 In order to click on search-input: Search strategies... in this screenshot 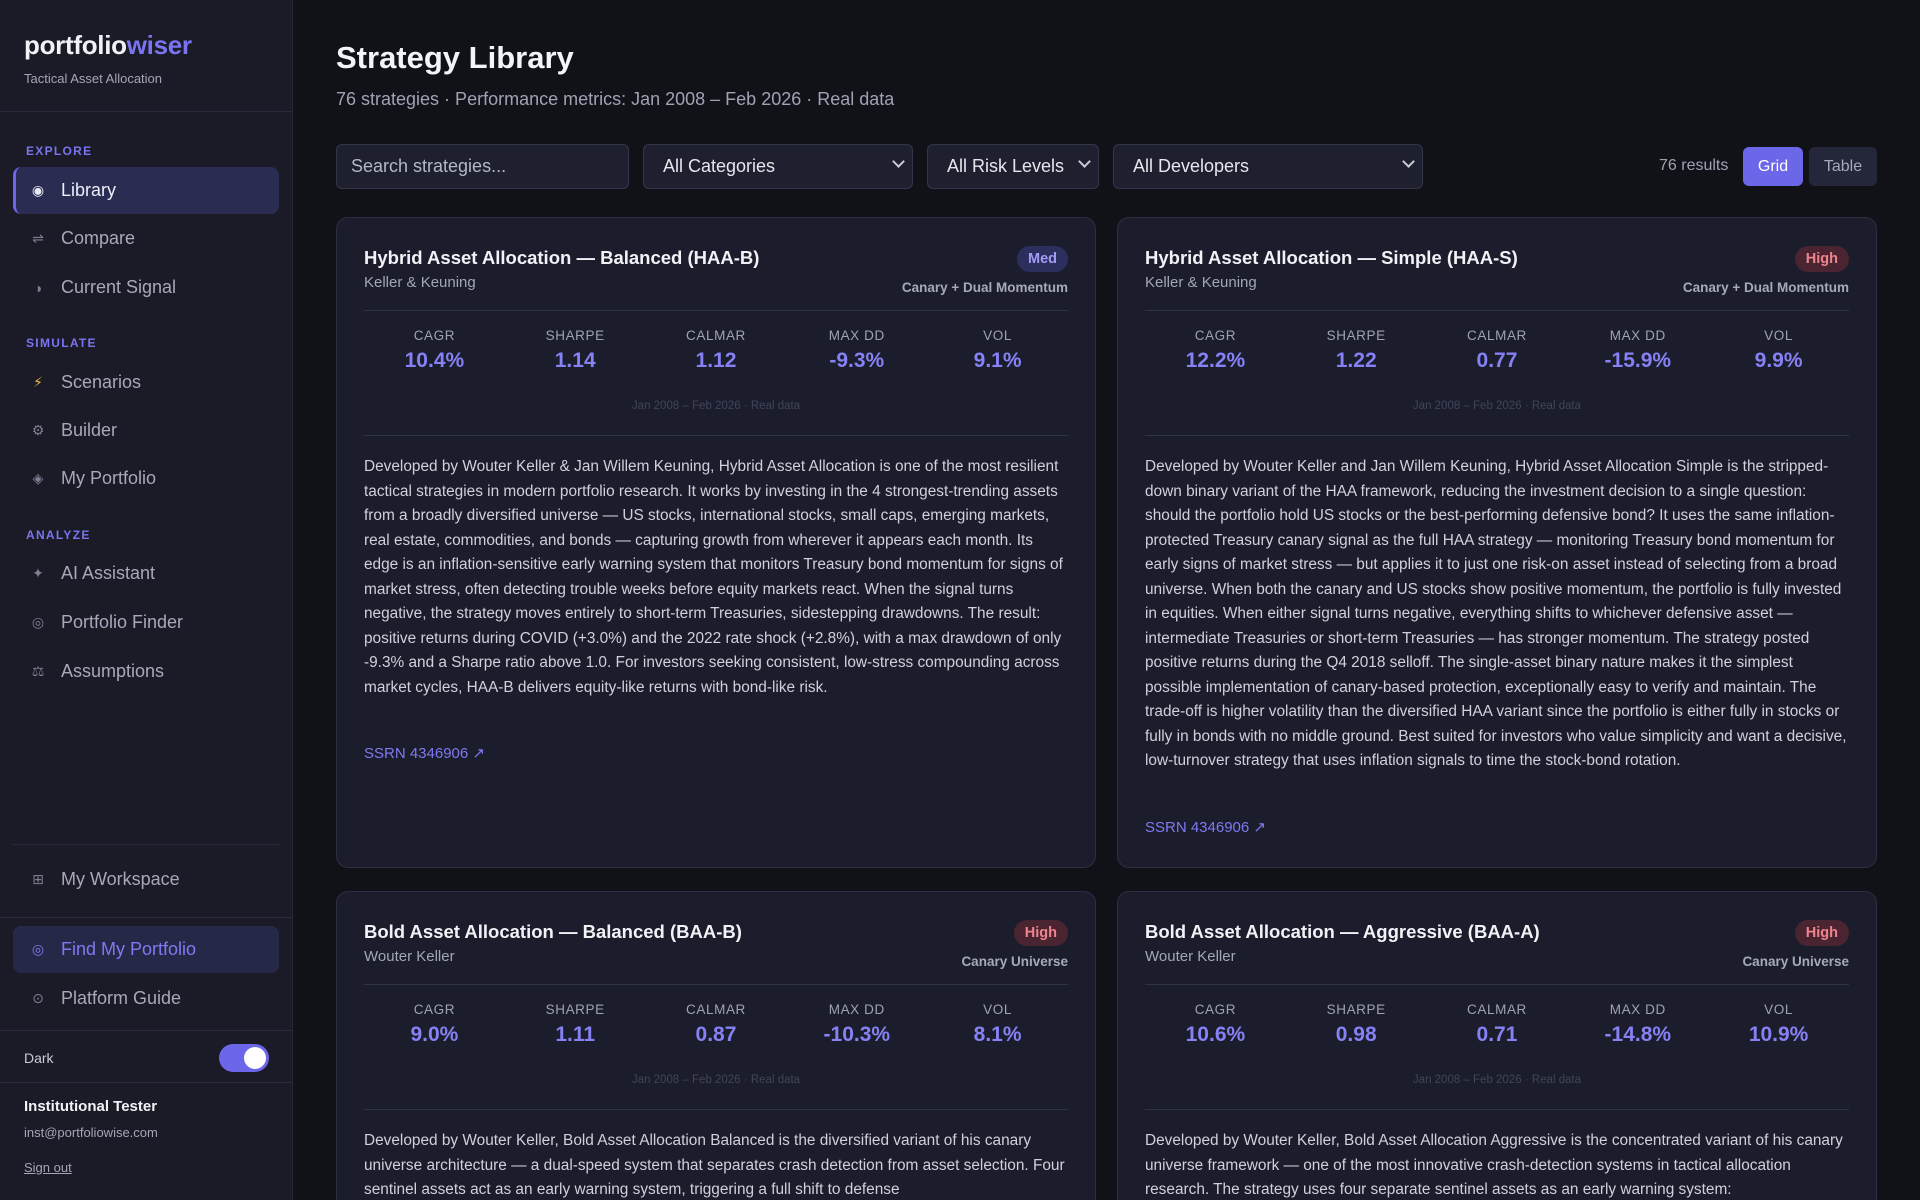, I will do `click(482, 166)`.